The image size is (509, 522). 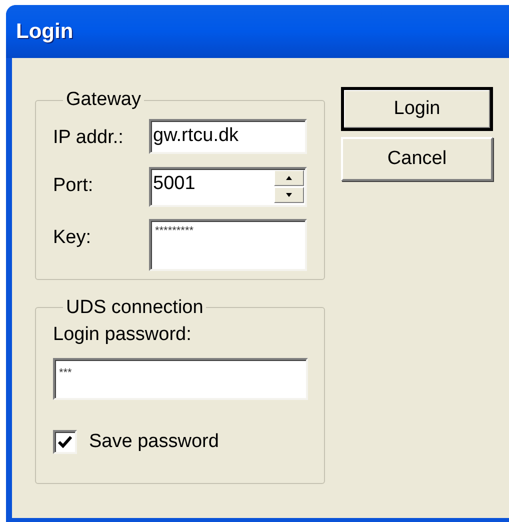 What do you see at coordinates (88, 138) in the screenshot?
I see `field-label: IP addr.:` at bounding box center [88, 138].